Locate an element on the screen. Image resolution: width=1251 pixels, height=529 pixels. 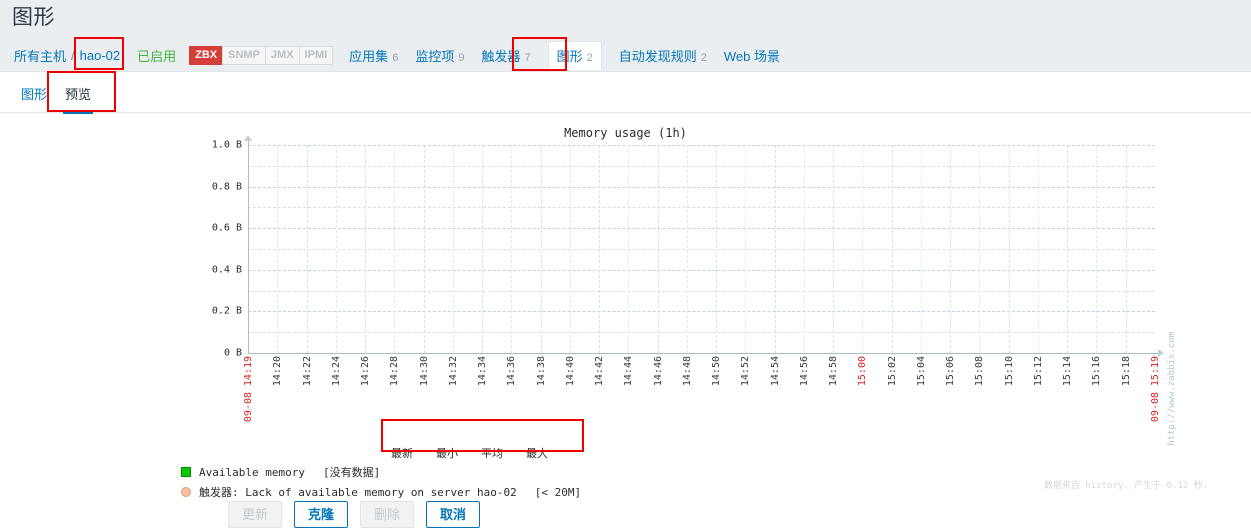
nav-item-web-label: Web 场景 is located at coordinates (751, 56).